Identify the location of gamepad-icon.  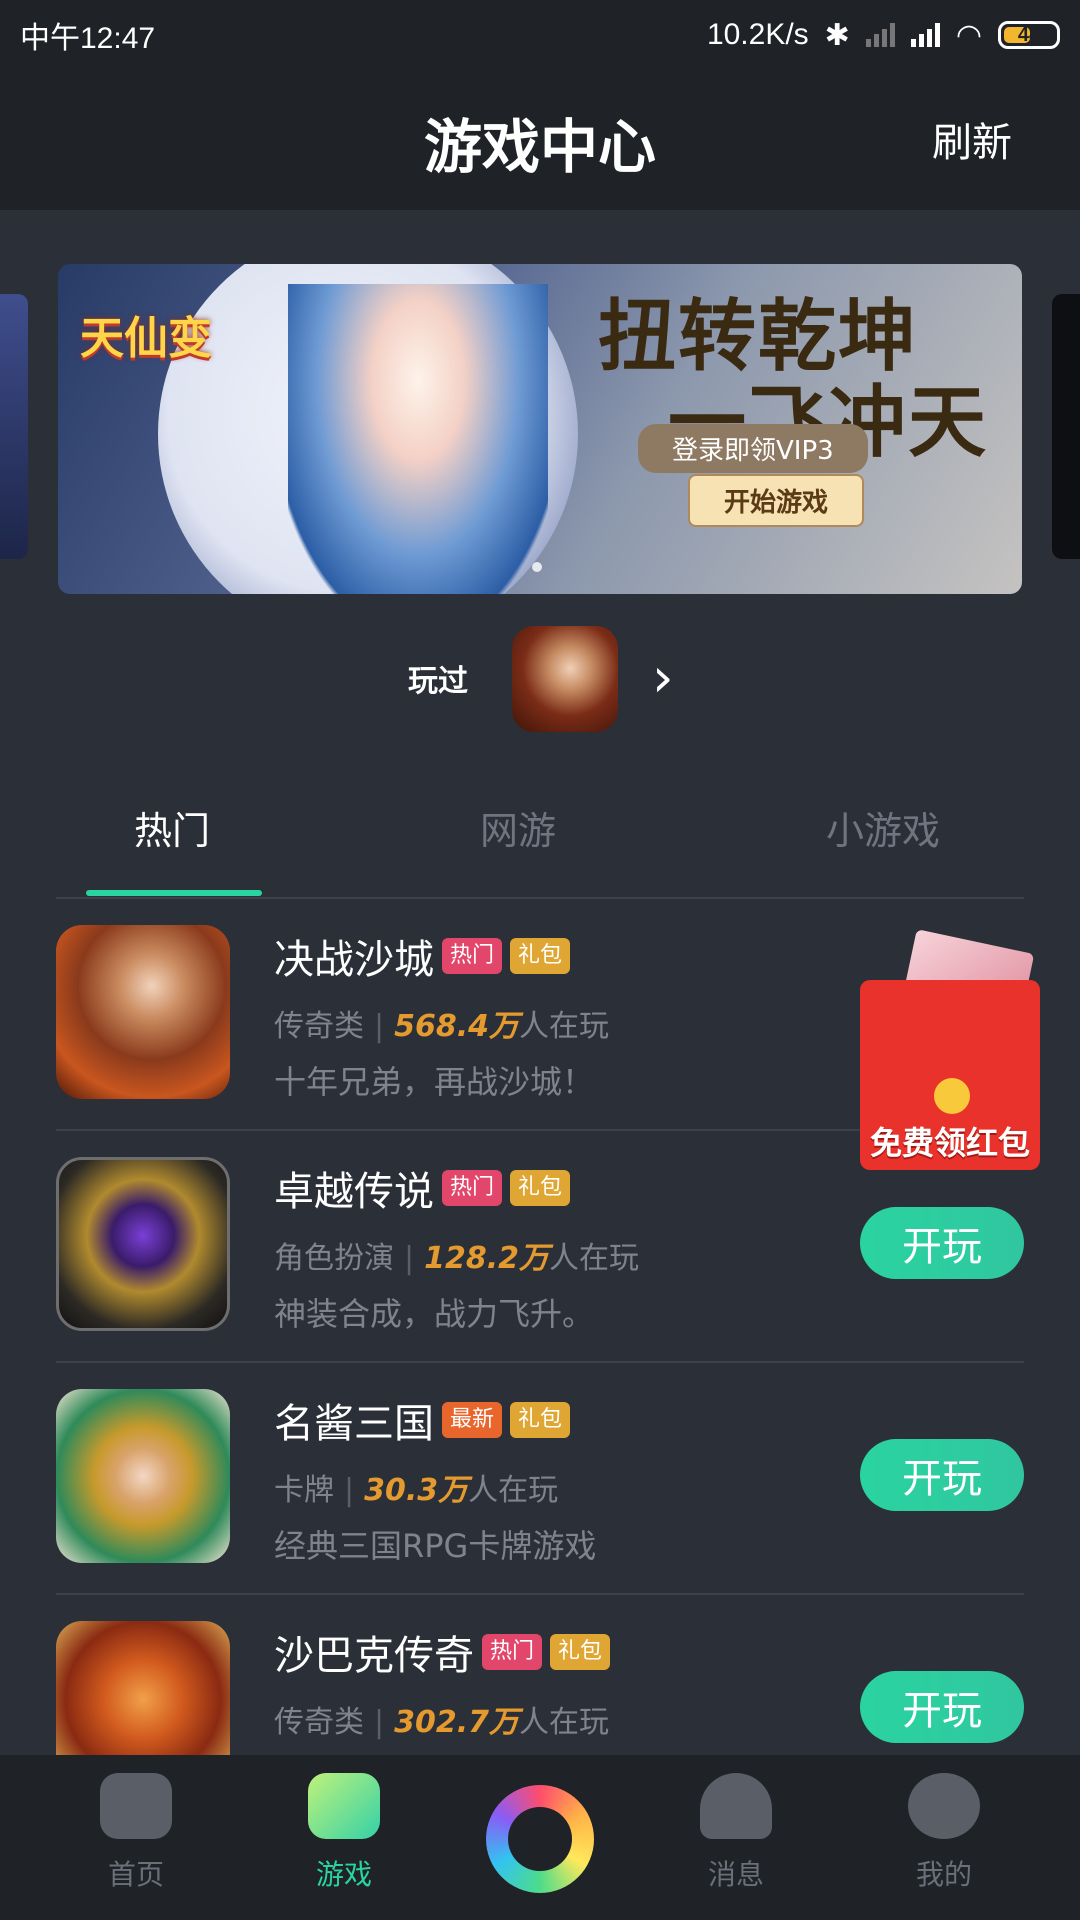
(344, 1806).